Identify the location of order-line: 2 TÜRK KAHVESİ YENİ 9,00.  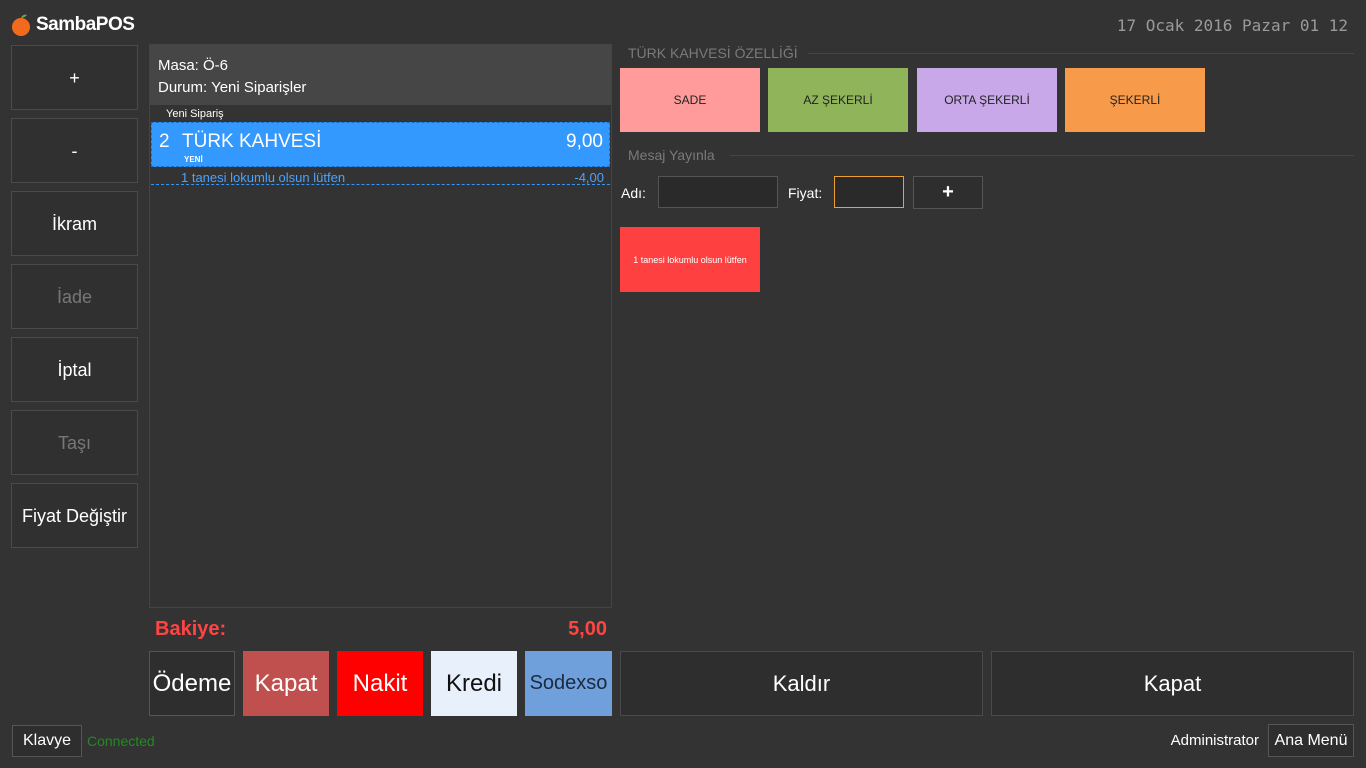
(380, 144).